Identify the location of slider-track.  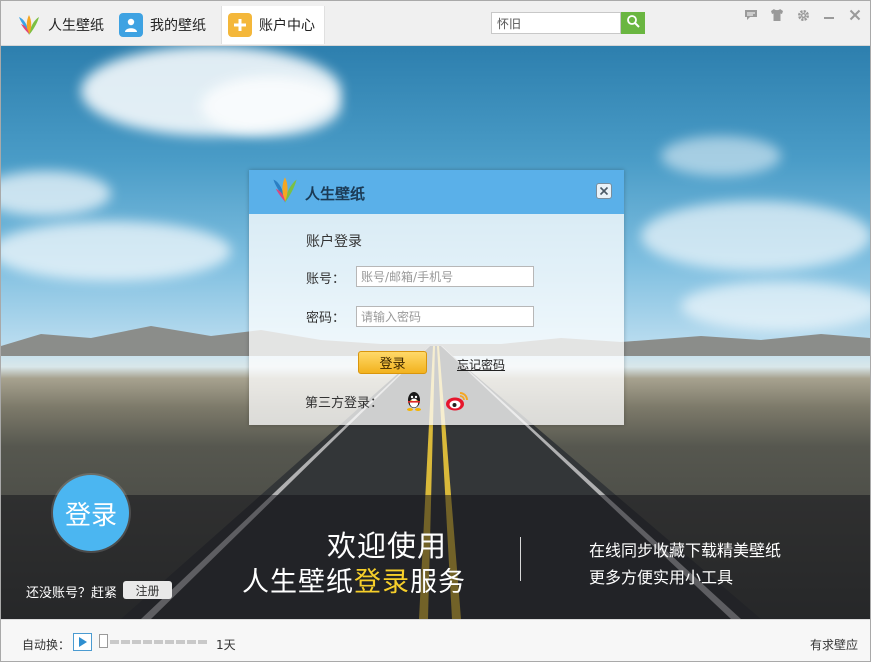
(154, 642).